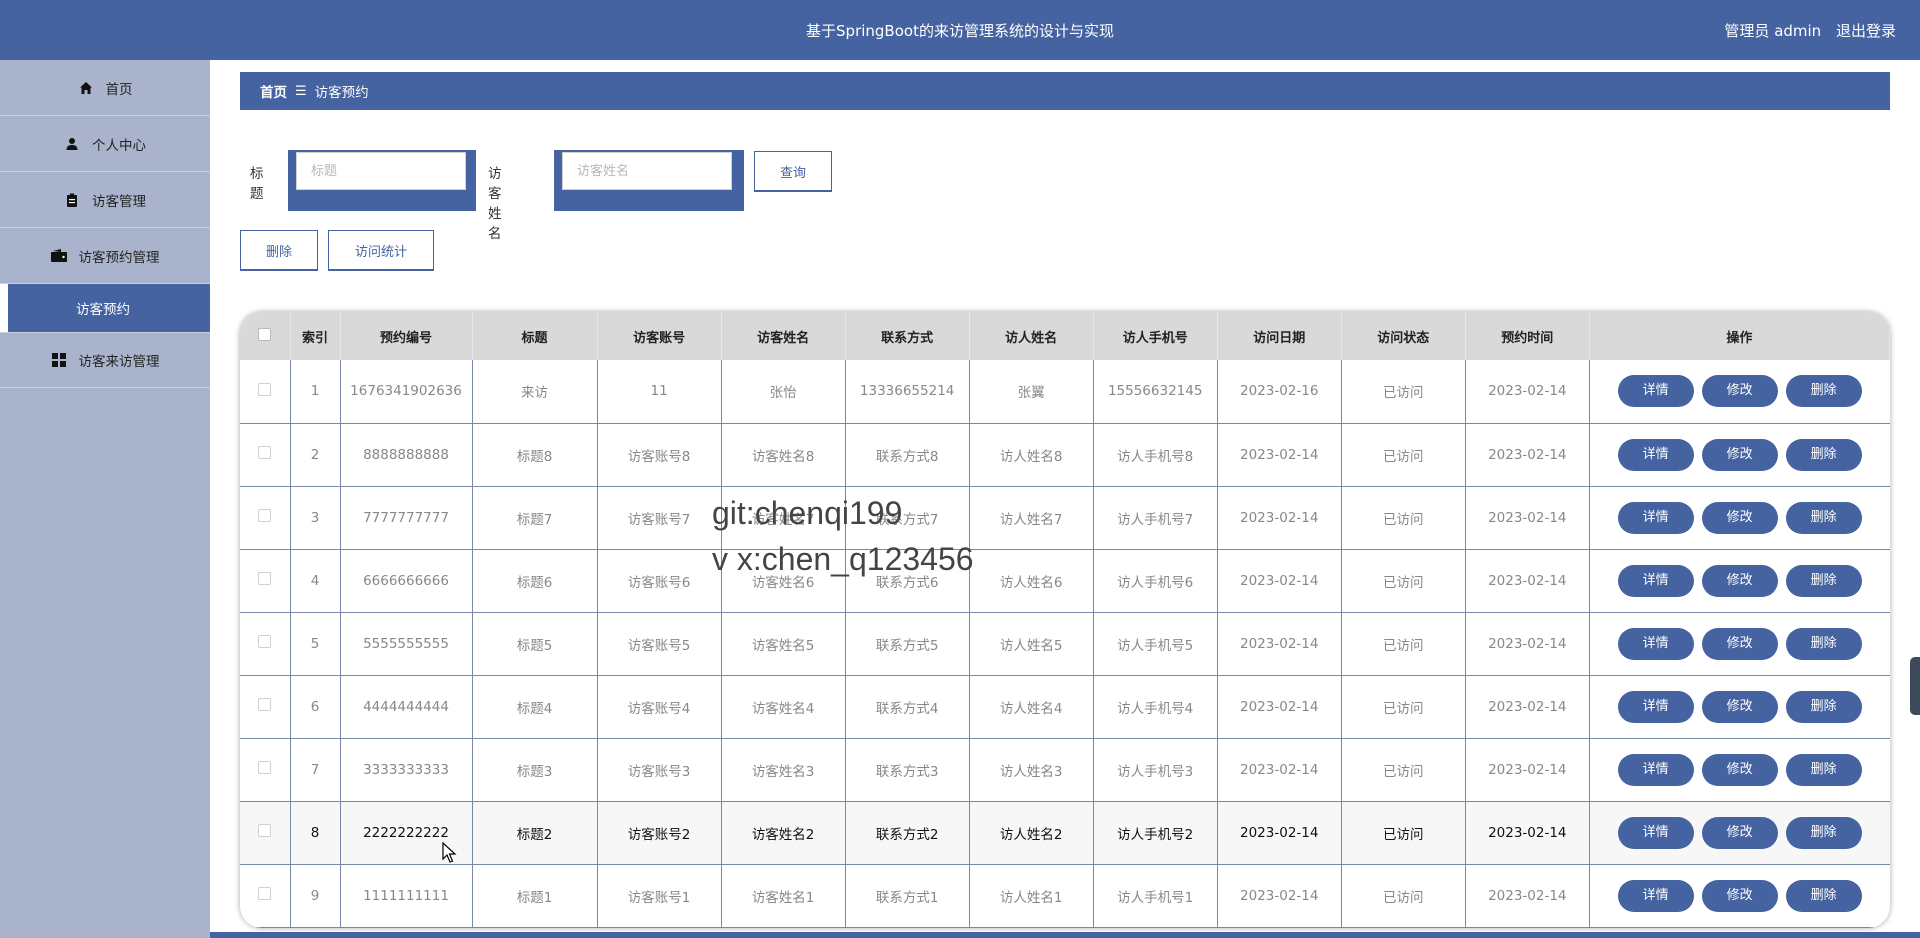 The image size is (1920, 938). I want to click on sidebar-item-profile: 个人中心, so click(105, 144).